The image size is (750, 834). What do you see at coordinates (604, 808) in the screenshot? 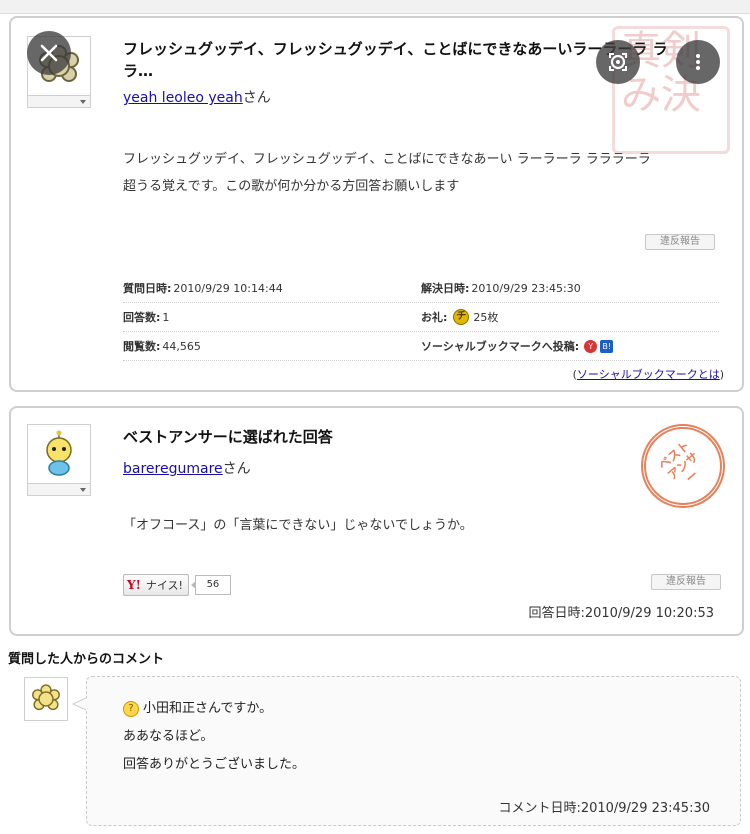
I see `comment-date: コメント日時:2010/9/29 23:45:30` at bounding box center [604, 808].